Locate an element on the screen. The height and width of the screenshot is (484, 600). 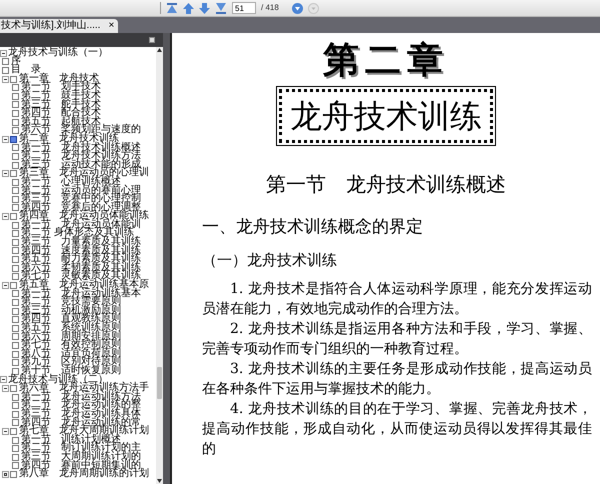
outline-item: 第一节 划手技术 is located at coordinates (61, 87).